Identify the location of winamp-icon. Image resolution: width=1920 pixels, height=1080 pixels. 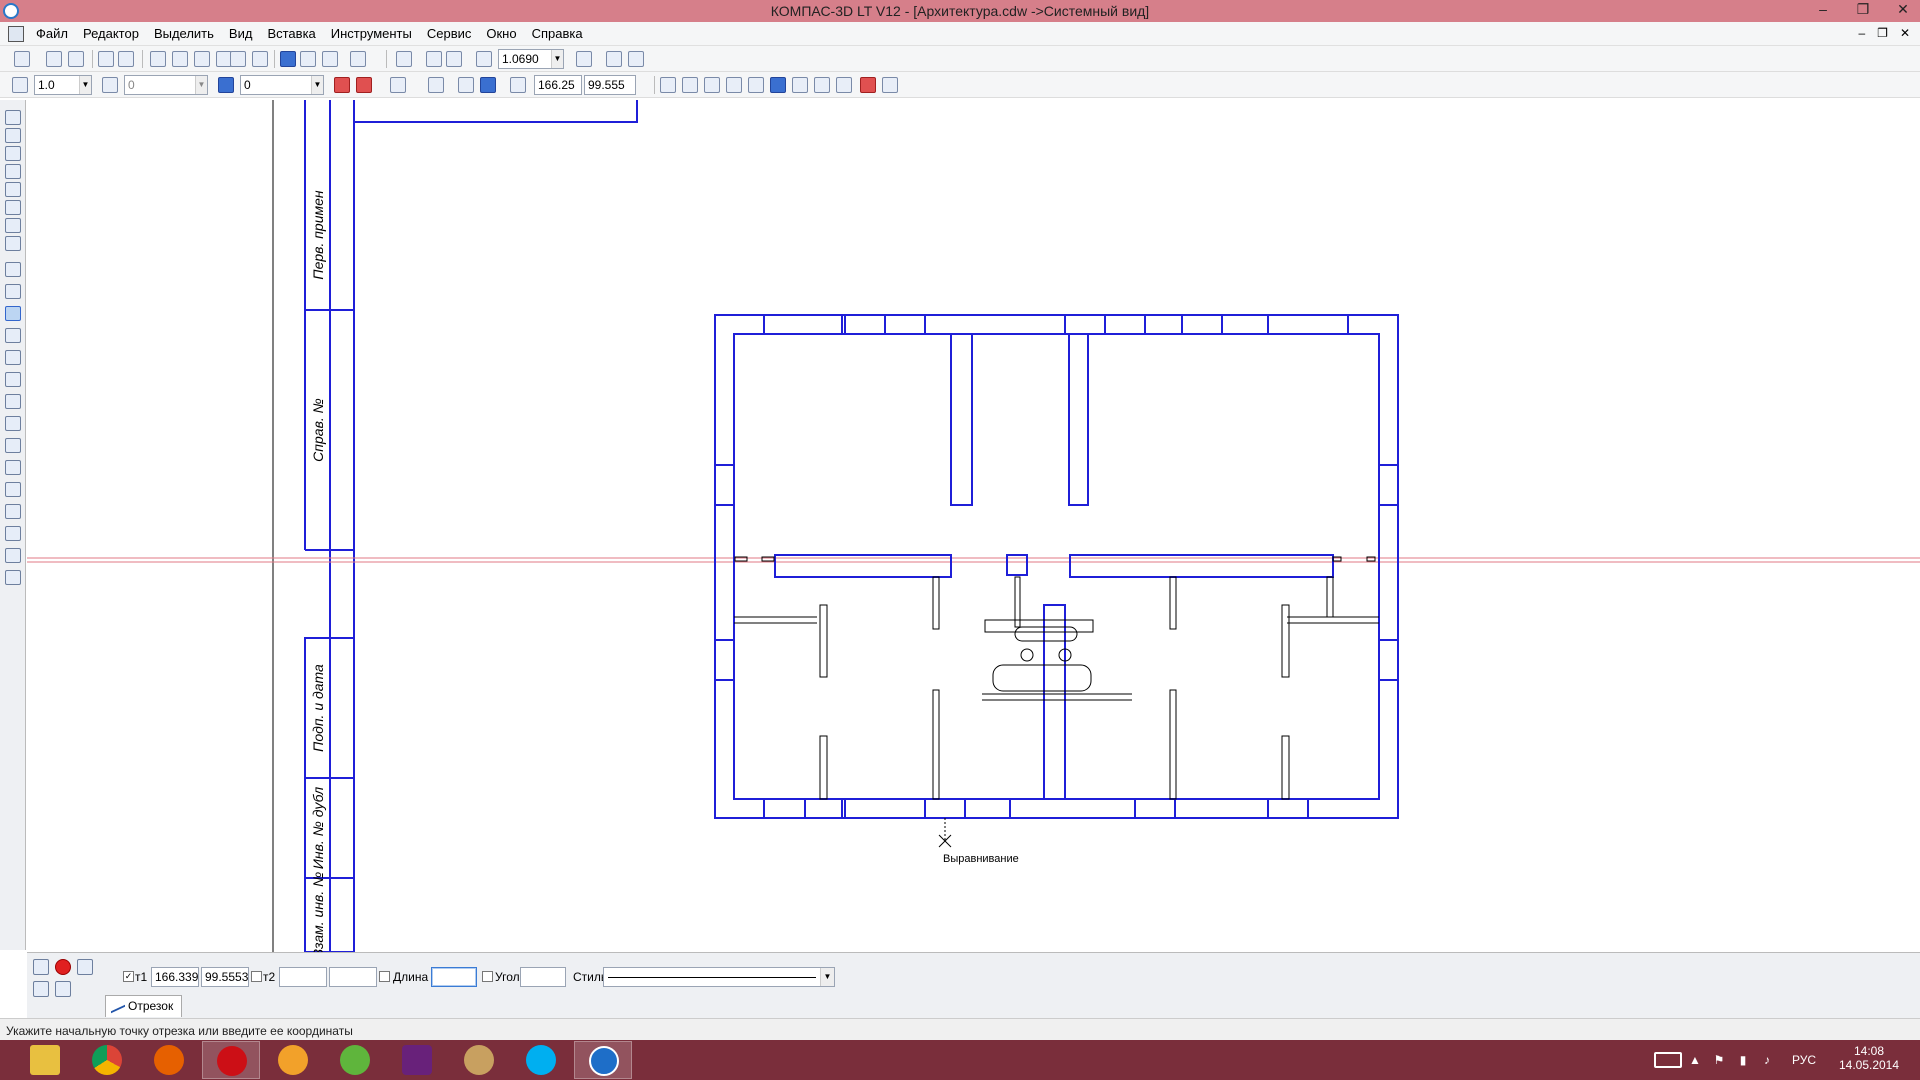
(293, 1060).